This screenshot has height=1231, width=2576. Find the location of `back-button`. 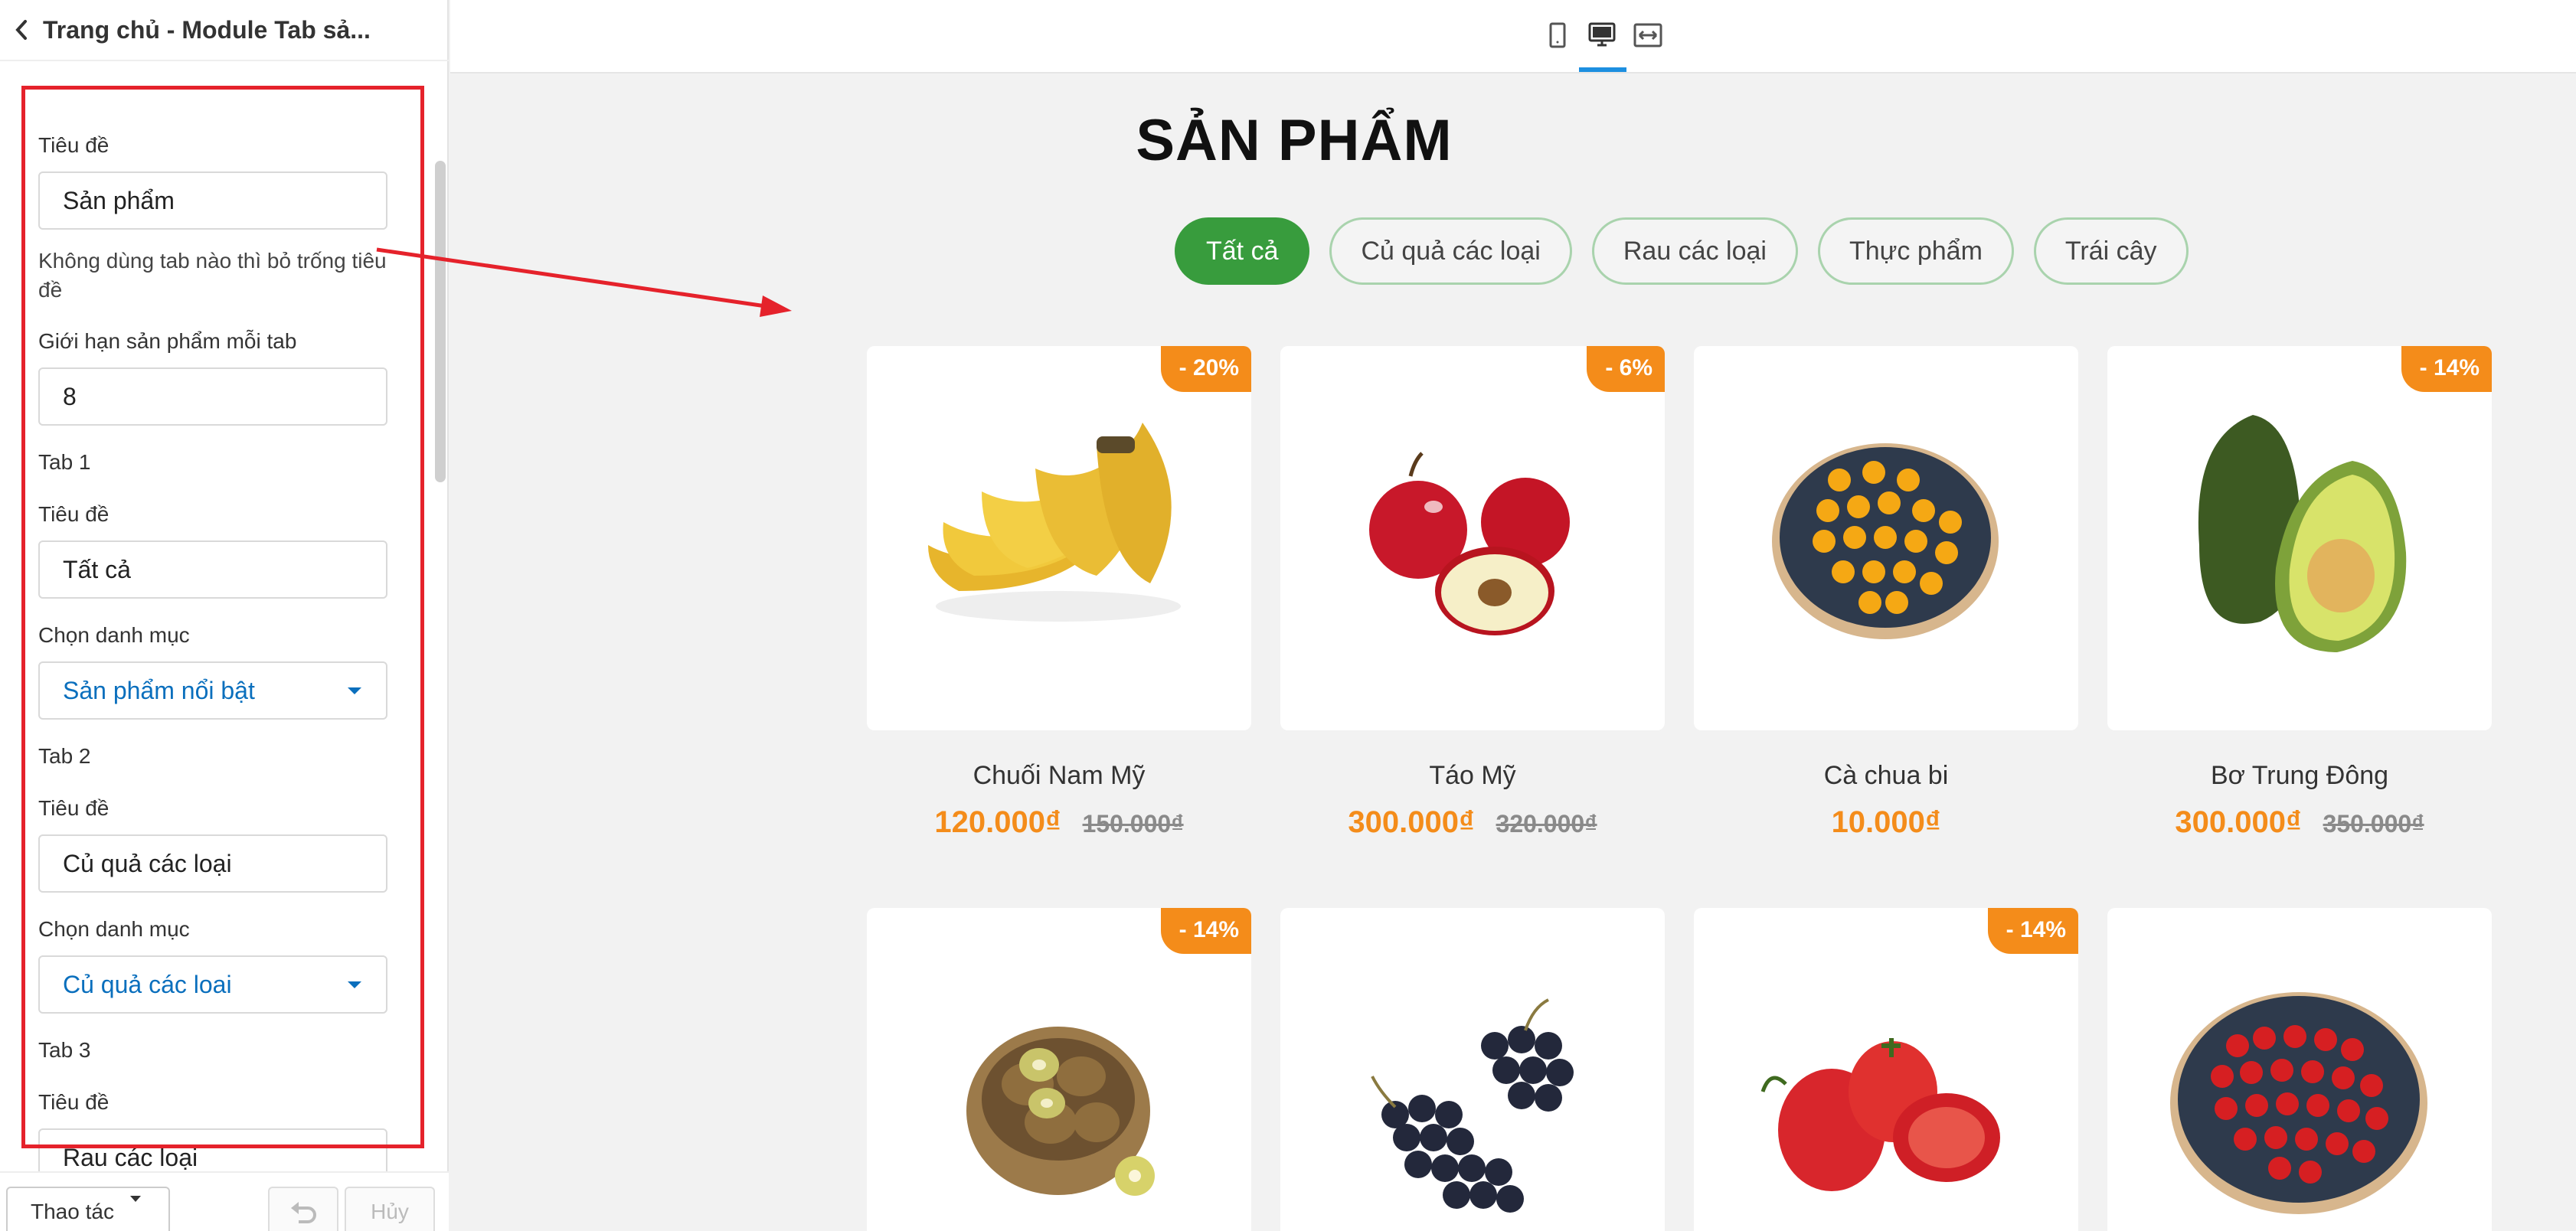

back-button is located at coordinates (21, 30).